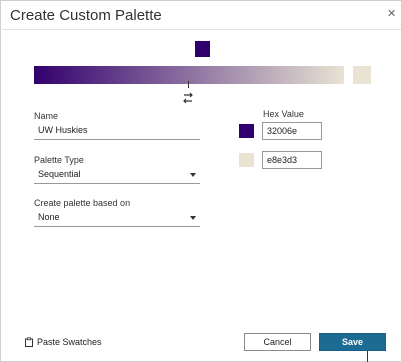 Image resolution: width=402 pixels, height=362 pixels. I want to click on hex-input-1: 32006e, so click(292, 131).